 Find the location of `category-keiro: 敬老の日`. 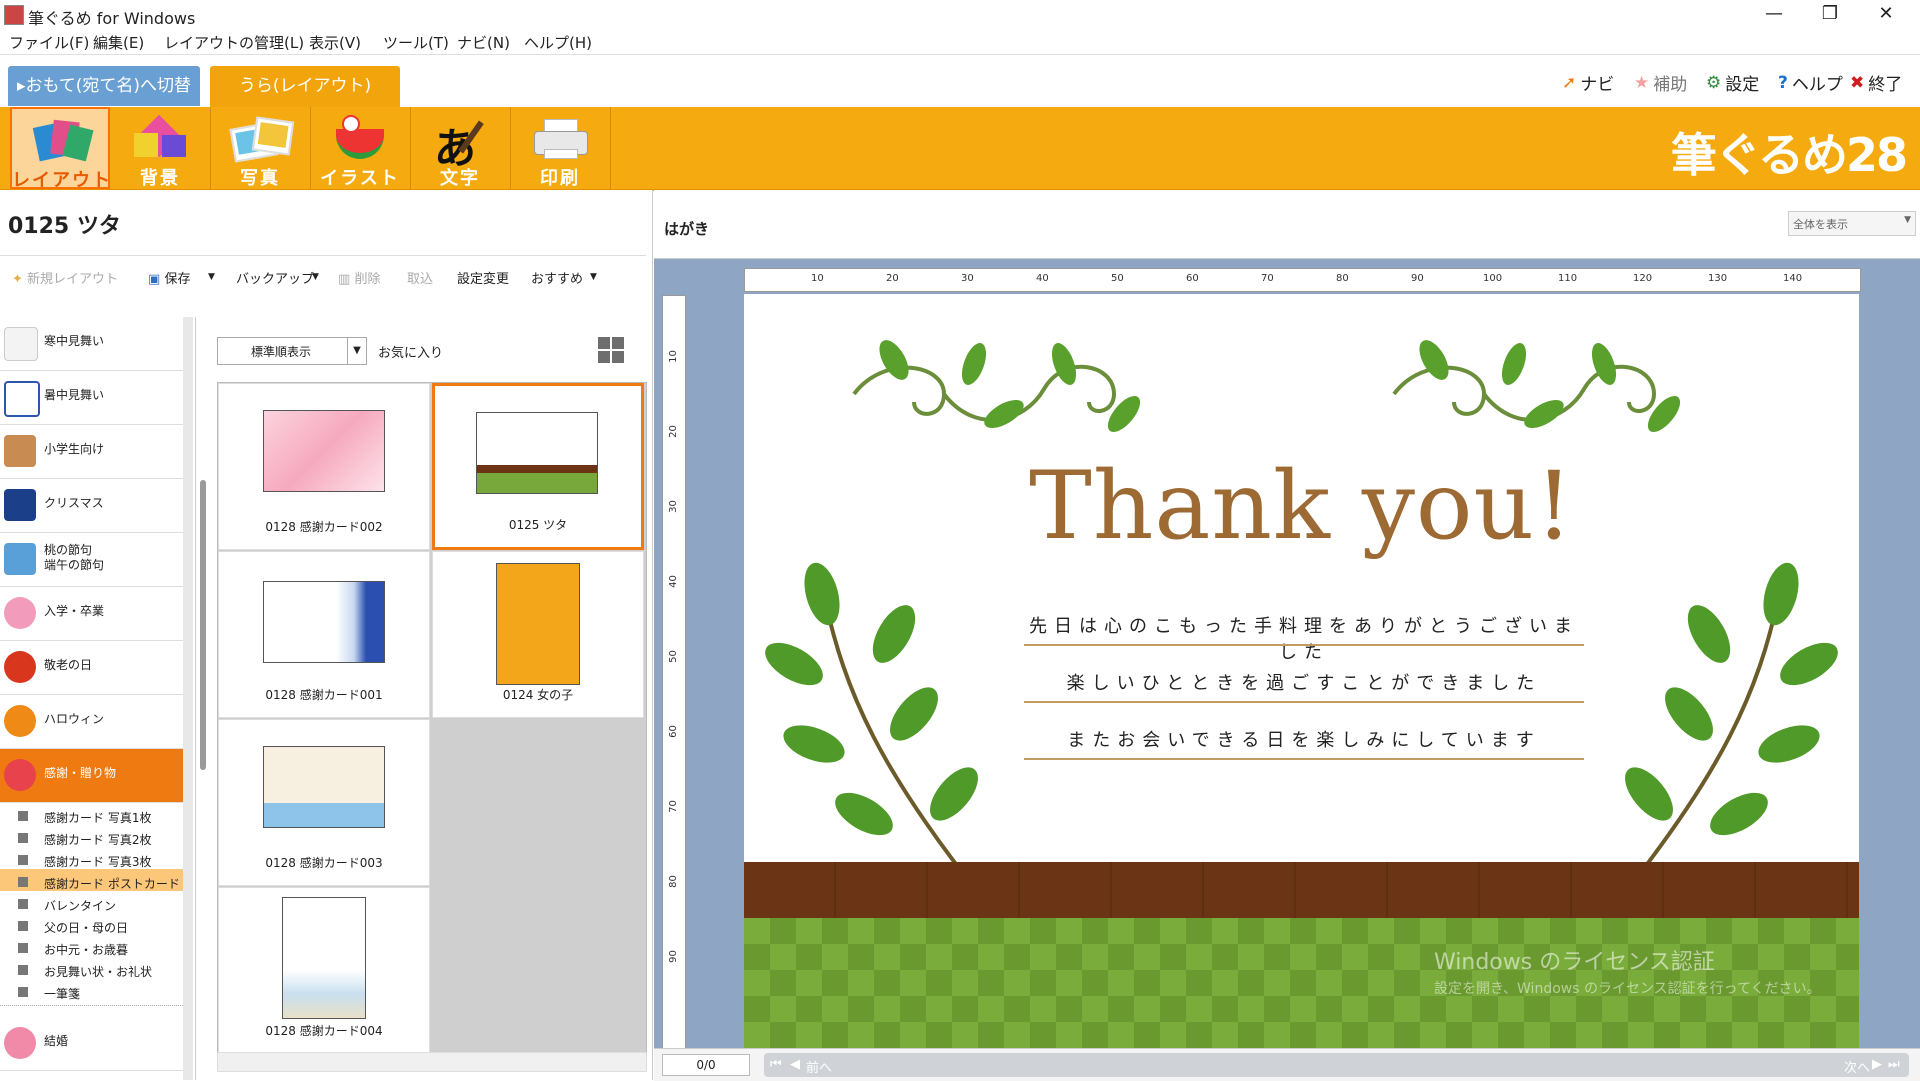

category-keiro: 敬老の日 is located at coordinates (91, 668).